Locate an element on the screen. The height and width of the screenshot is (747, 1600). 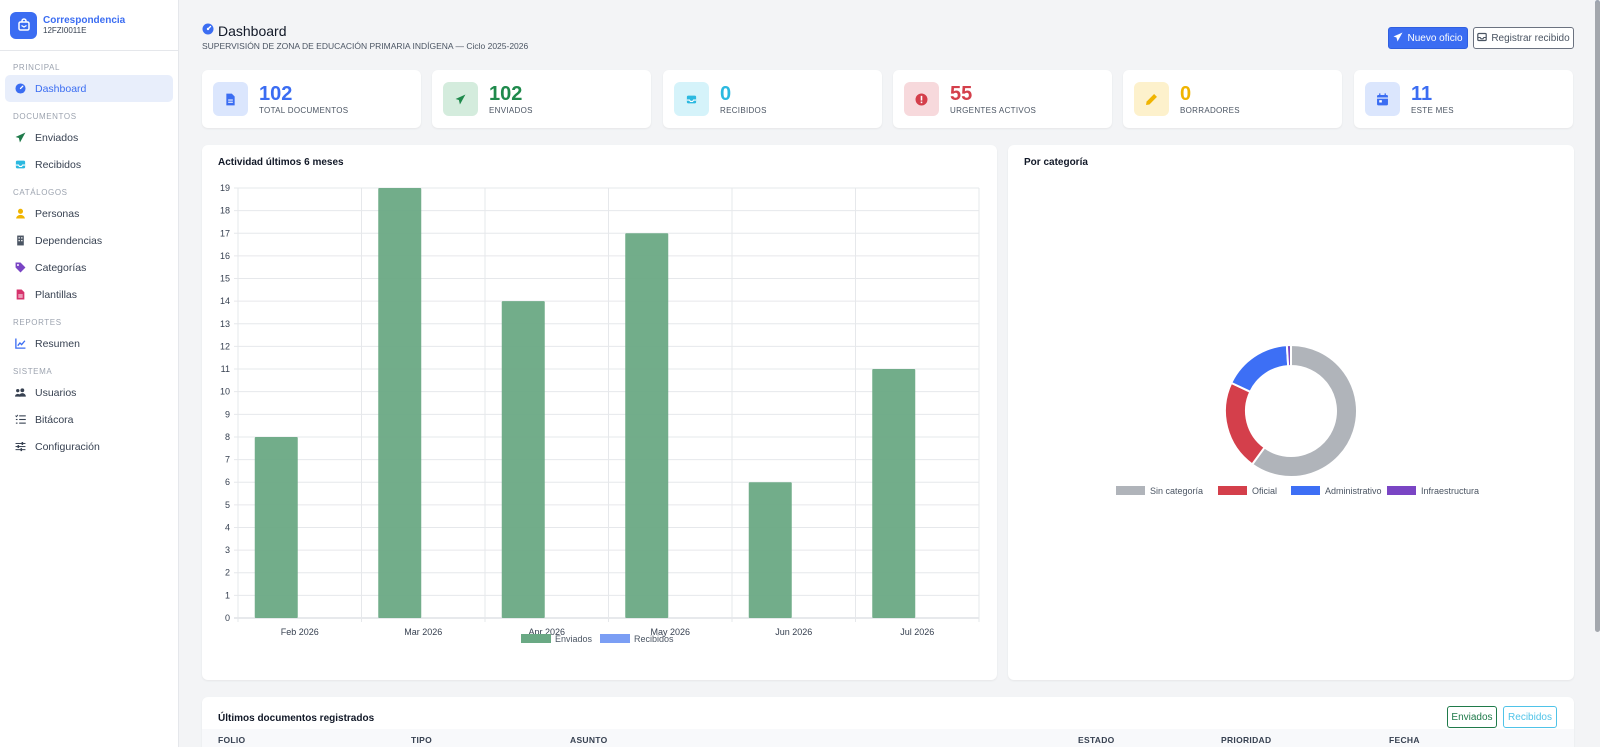
tab-sent: Enviados is located at coordinates (1472, 717).